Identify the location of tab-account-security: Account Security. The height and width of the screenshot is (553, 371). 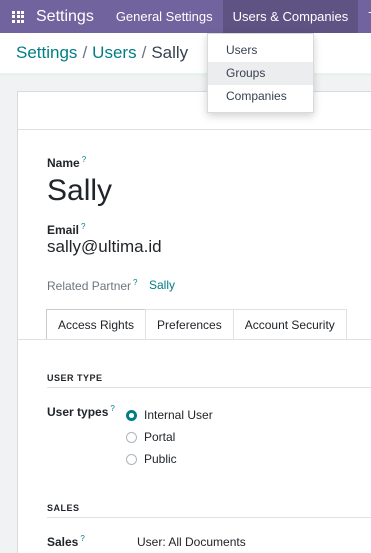
(289, 324).